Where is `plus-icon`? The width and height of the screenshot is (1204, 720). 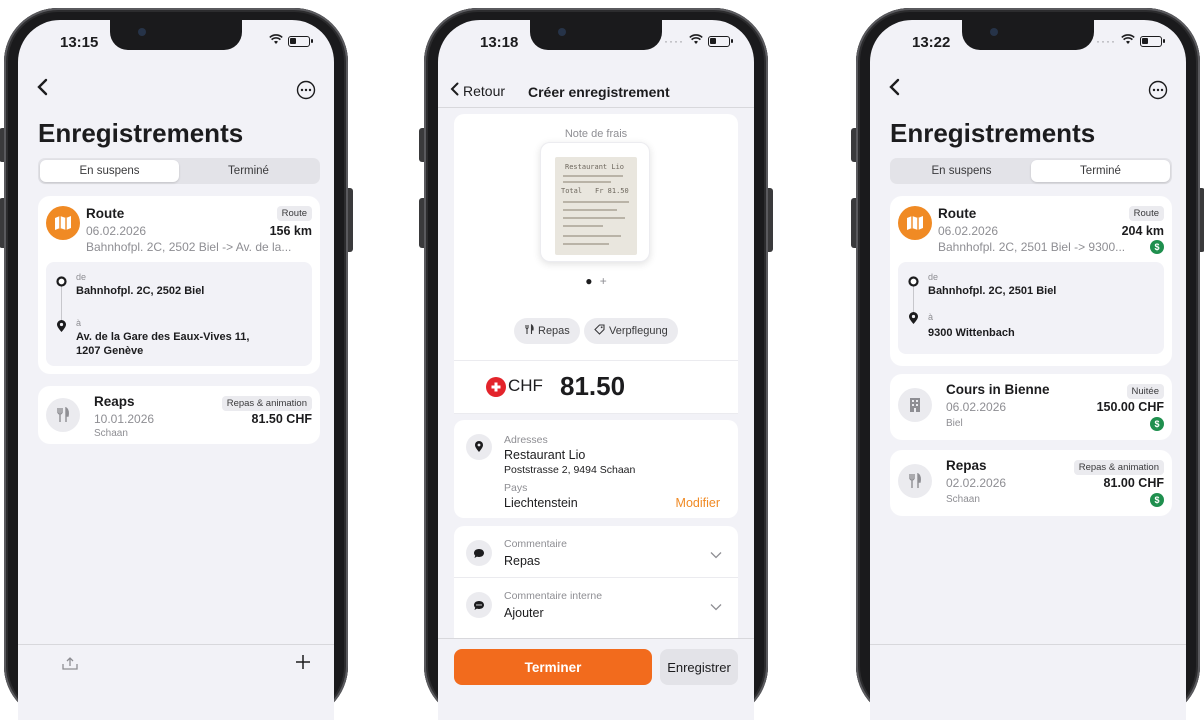
plus-icon is located at coordinates (303, 664).